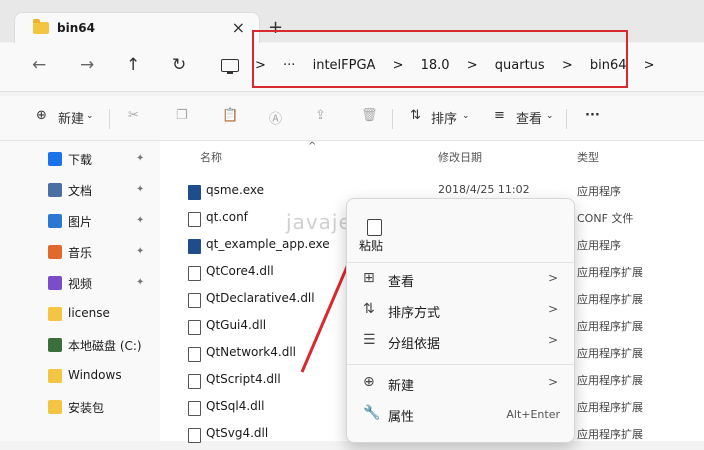 The height and width of the screenshot is (450, 704). Describe the element at coordinates (268, 244) in the screenshot. I see `file-name: qt_example_app.exe` at that location.